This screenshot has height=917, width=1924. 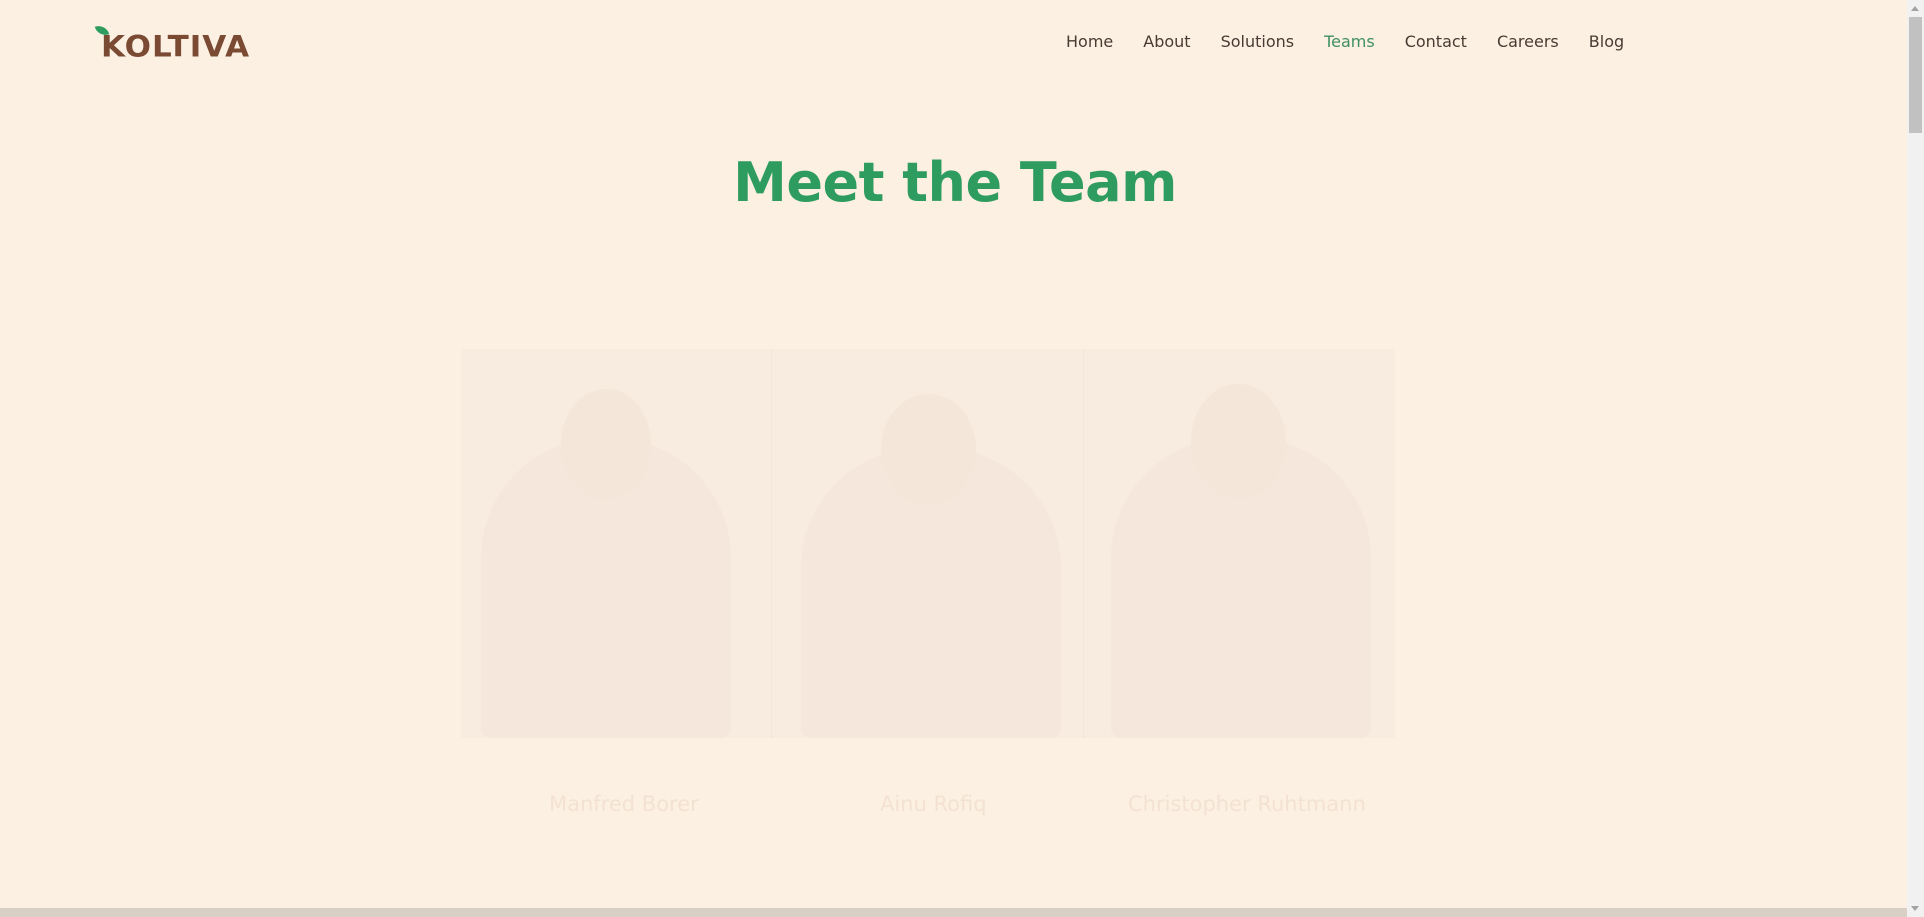 What do you see at coordinates (624, 804) in the screenshot?
I see `member-name: Manfred Borer` at bounding box center [624, 804].